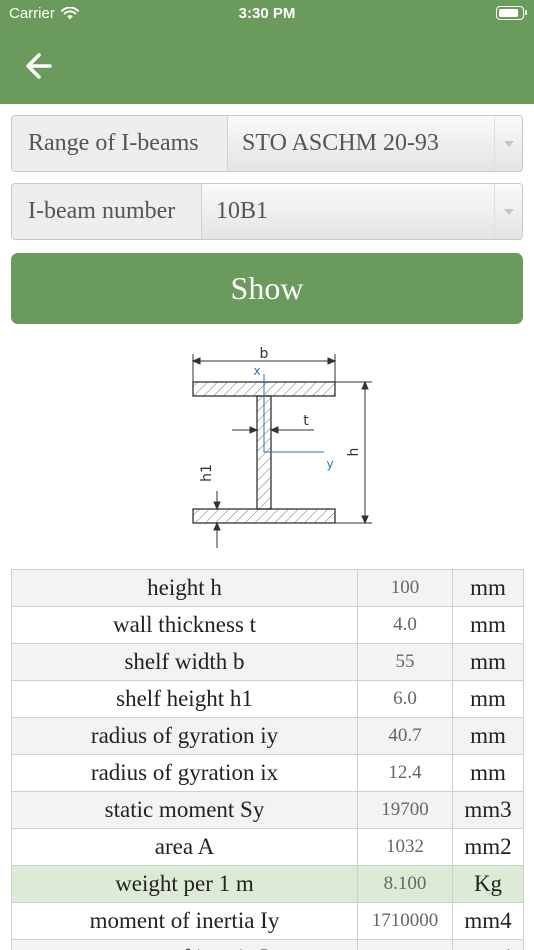 This screenshot has height=950, width=534. What do you see at coordinates (281, 447) in the screenshot?
I see `ibeam-diagram: b x y t h h1` at bounding box center [281, 447].